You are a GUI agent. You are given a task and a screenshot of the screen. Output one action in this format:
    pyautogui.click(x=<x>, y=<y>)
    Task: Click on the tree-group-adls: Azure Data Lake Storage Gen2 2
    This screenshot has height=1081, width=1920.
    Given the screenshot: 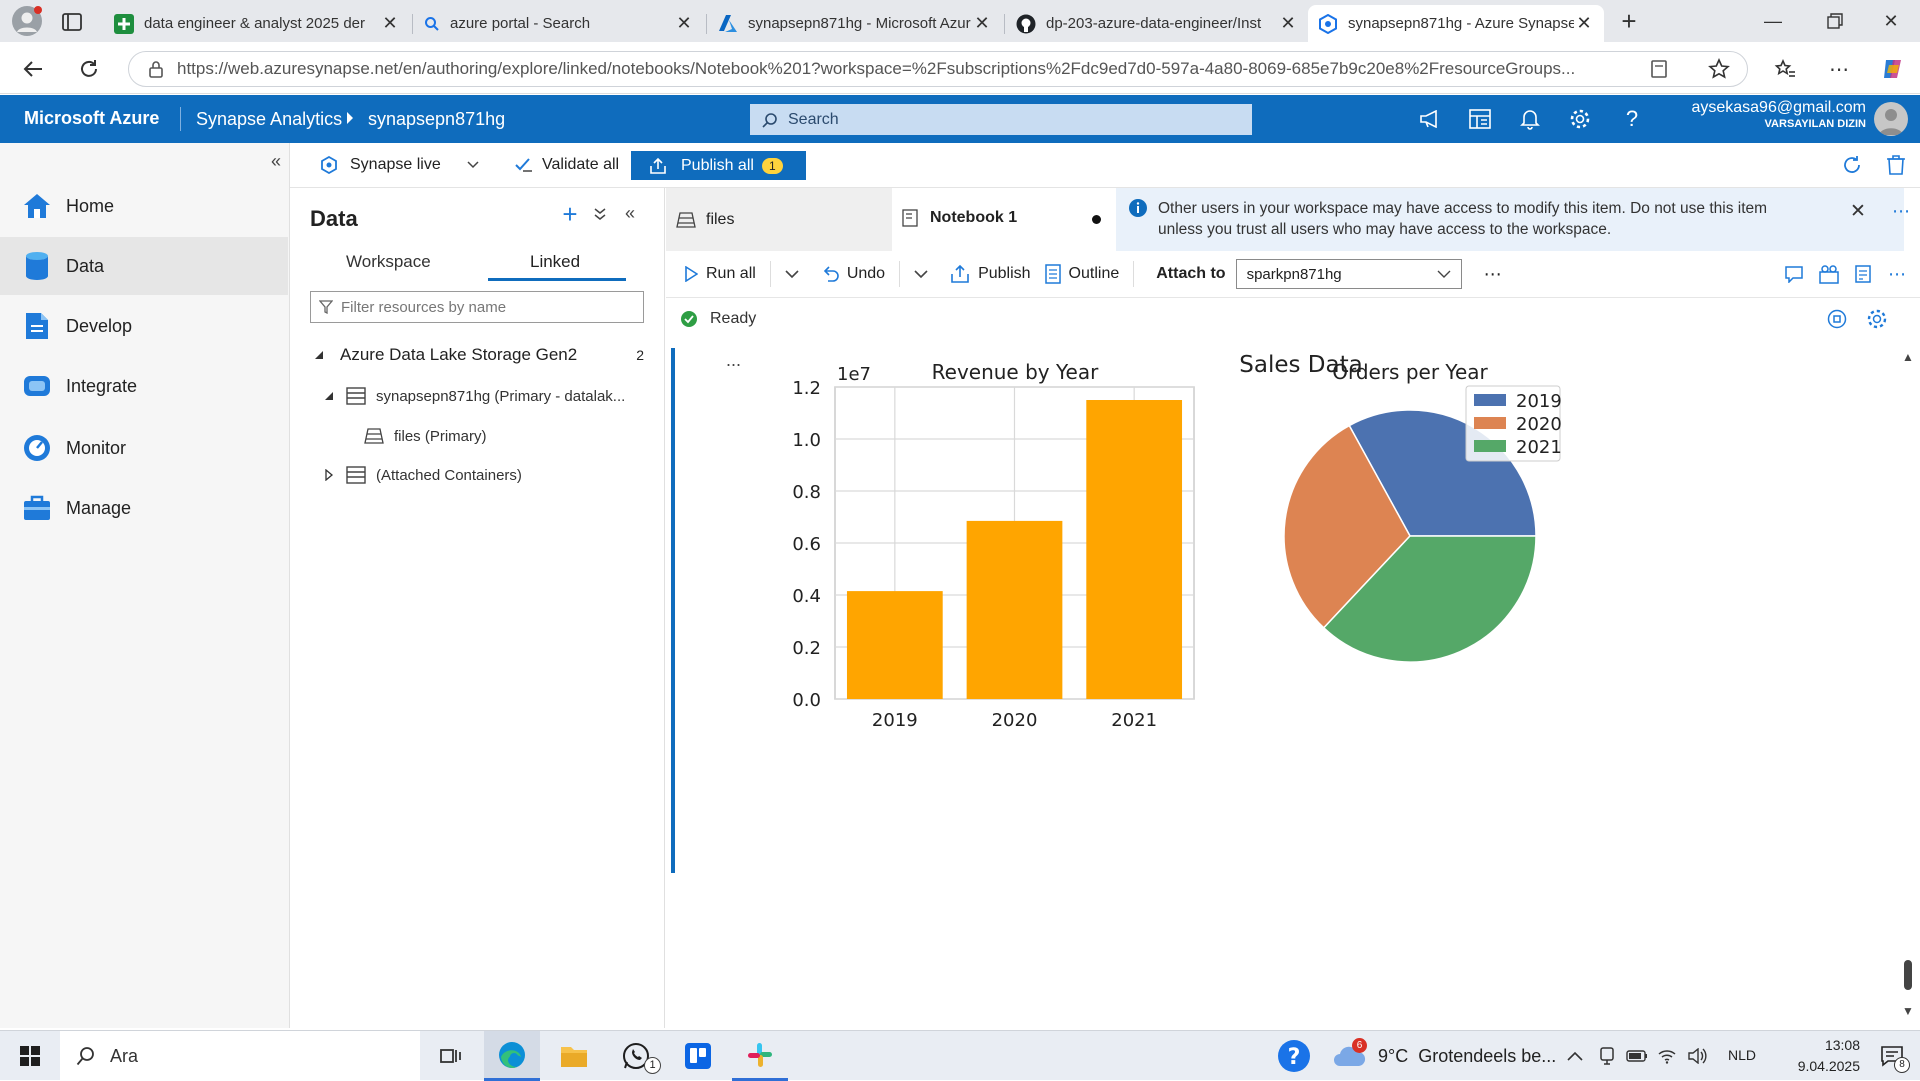 What is the action you would take?
    pyautogui.click(x=482, y=355)
    